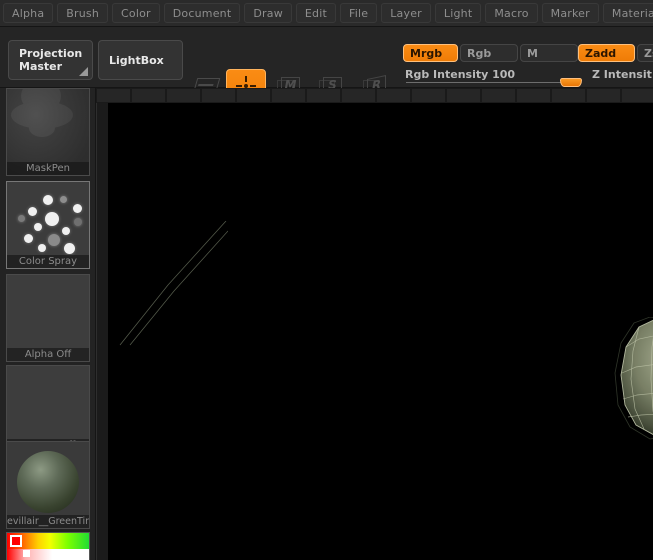 The image size is (653, 560). Describe the element at coordinates (622, 74) in the screenshot. I see `z-intensity-label: Z Intensit` at that location.